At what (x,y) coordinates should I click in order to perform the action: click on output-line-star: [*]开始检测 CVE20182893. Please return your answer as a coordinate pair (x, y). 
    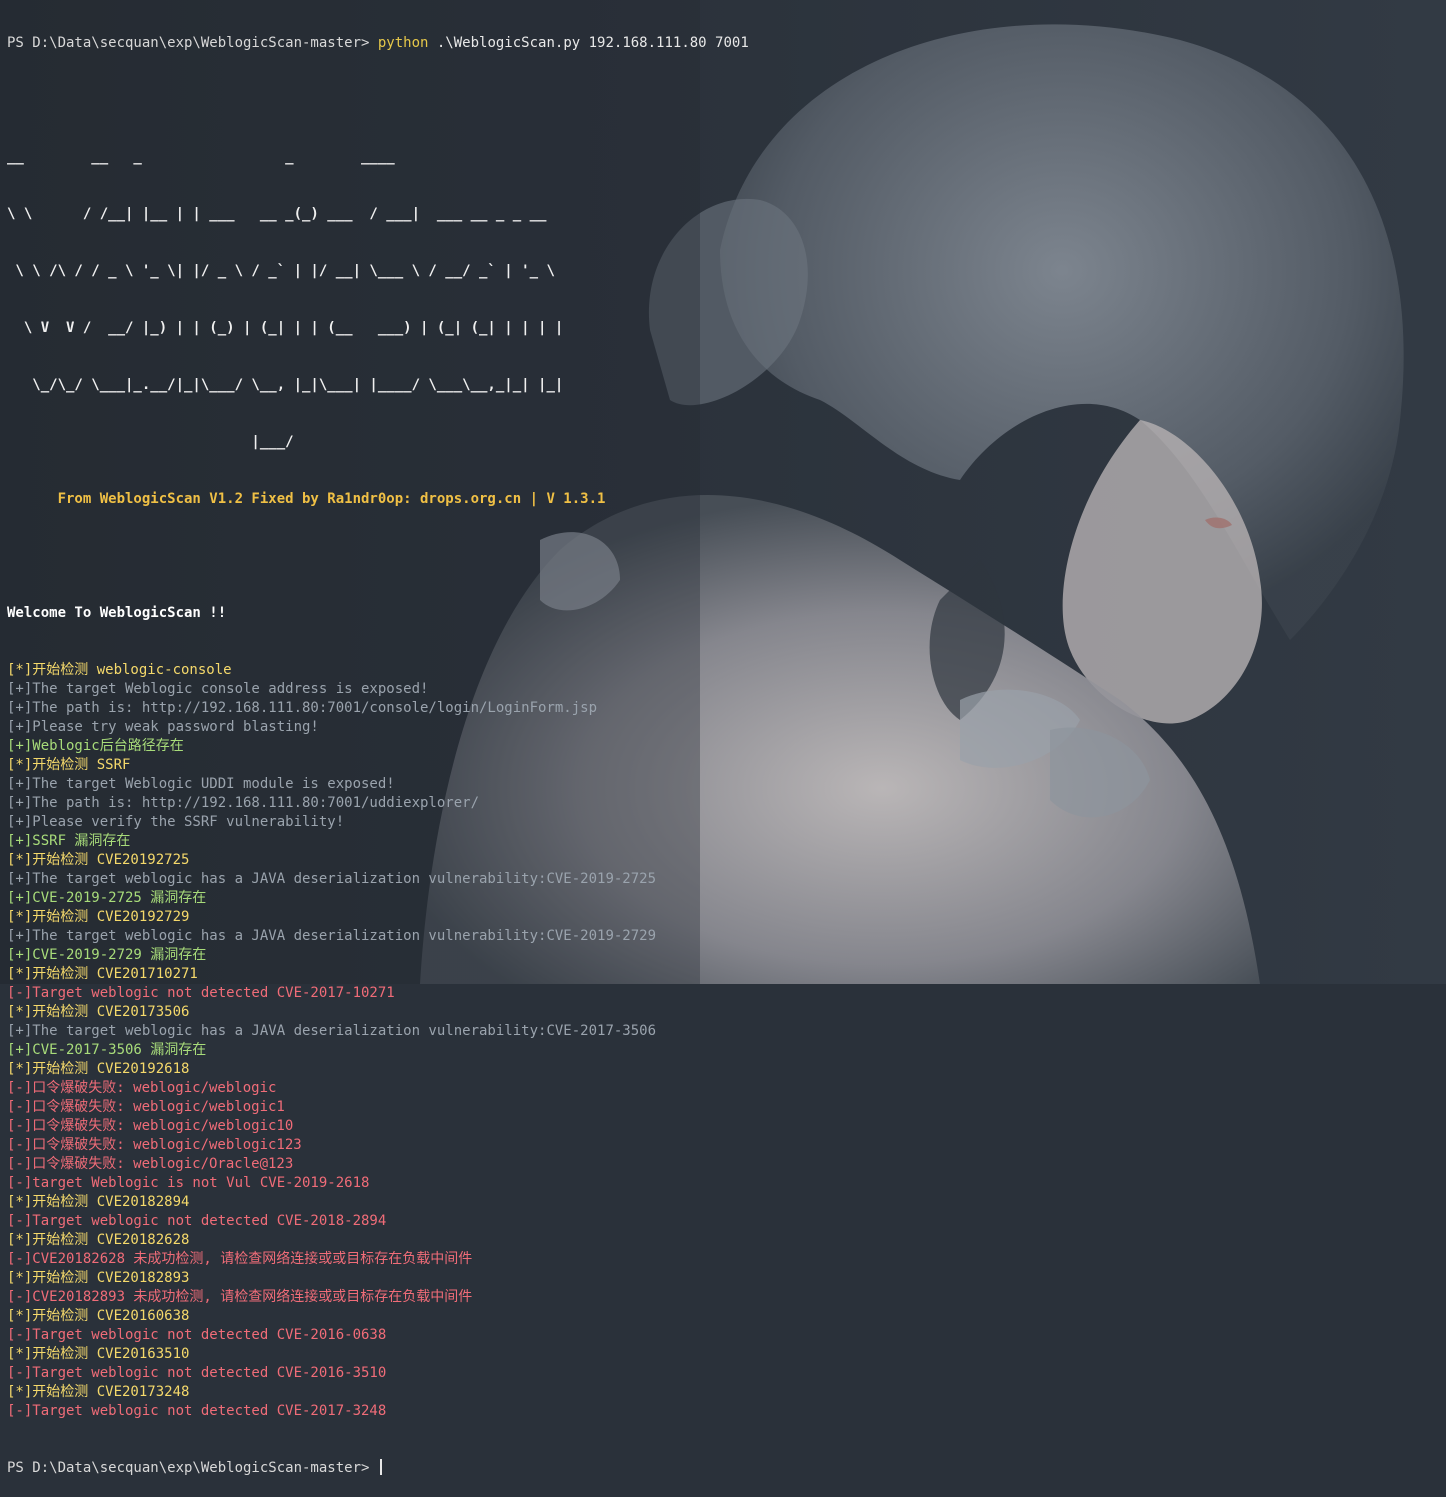
    Looking at the image, I should click on (98, 1278).